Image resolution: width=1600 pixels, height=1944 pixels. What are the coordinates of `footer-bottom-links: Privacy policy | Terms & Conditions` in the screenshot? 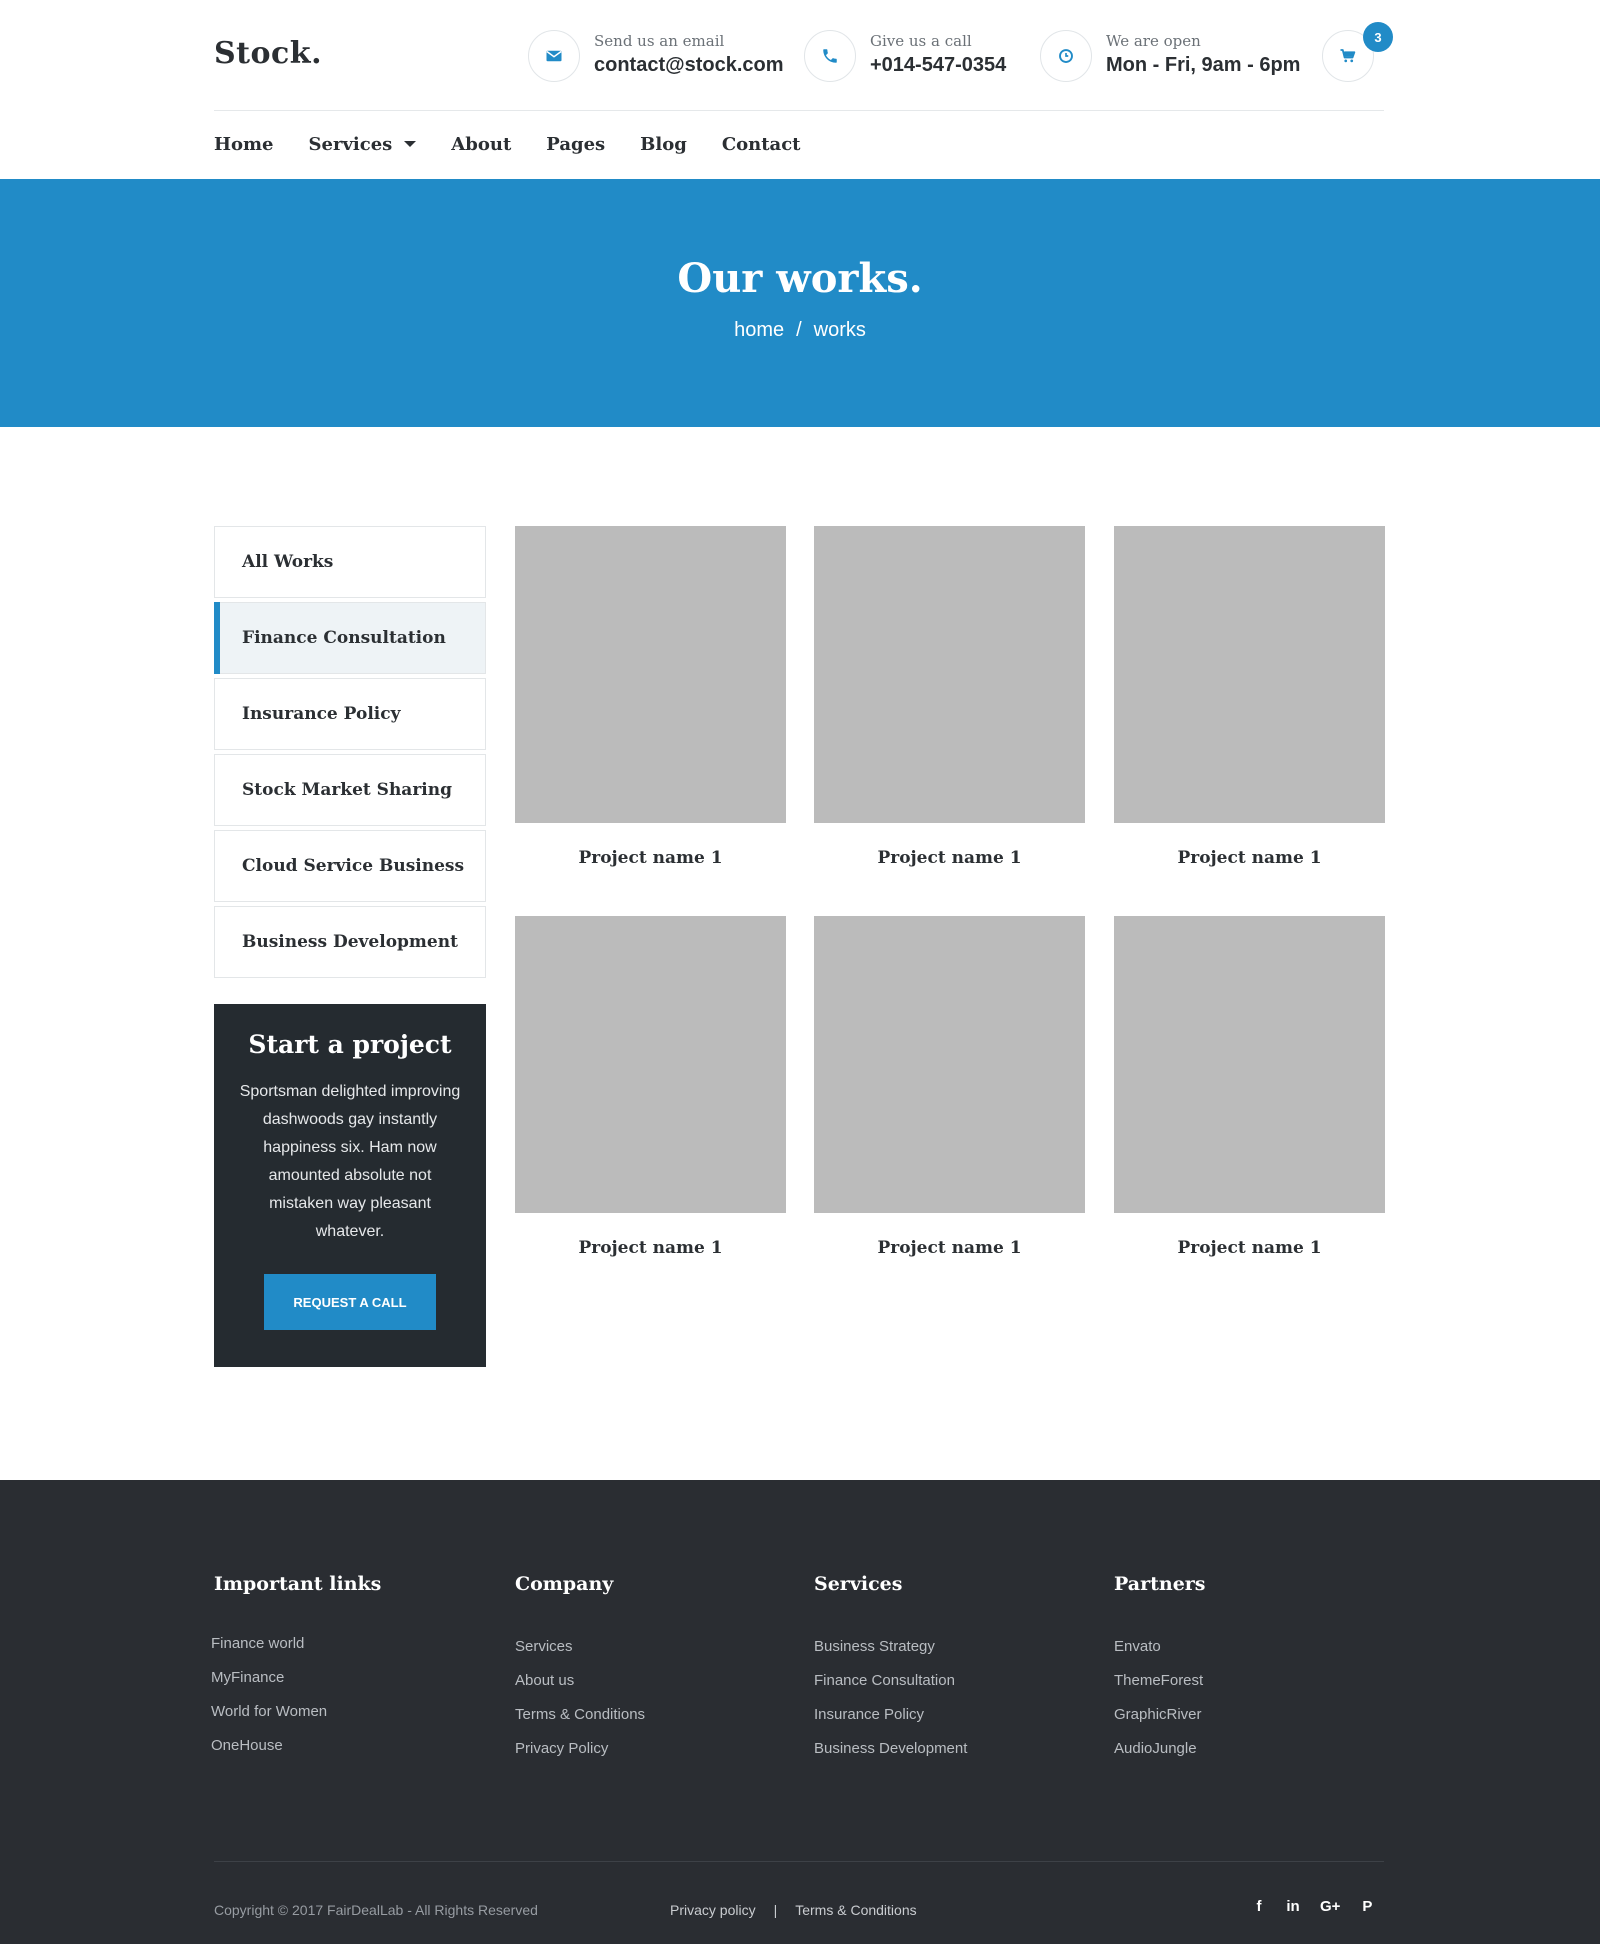 It's located at (793, 1910).